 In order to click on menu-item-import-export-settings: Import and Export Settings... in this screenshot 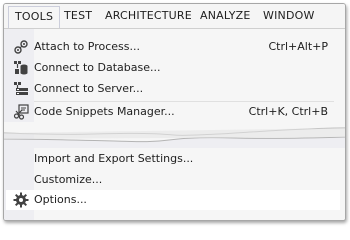, I will do `click(171, 159)`.